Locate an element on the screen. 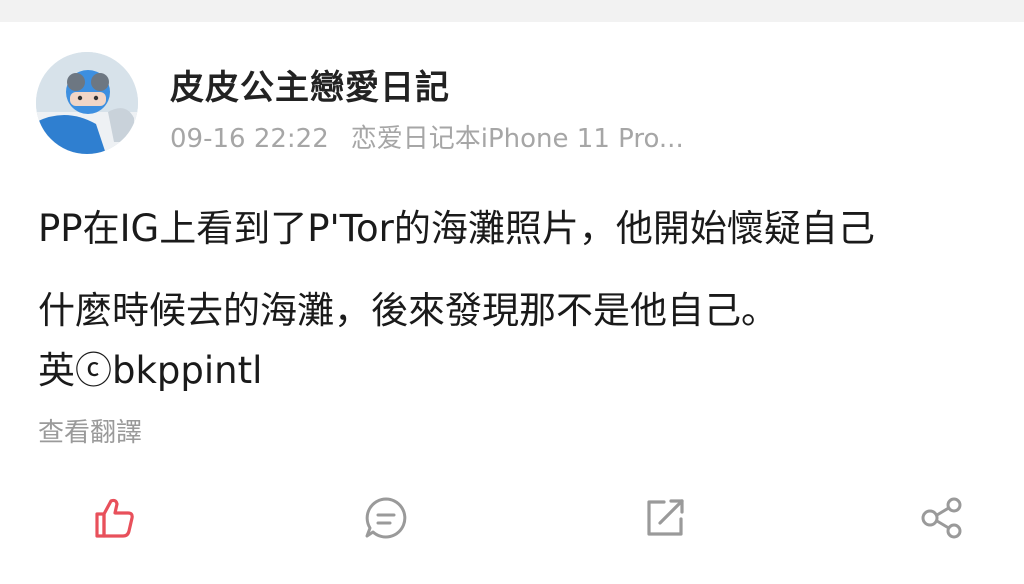 The height and width of the screenshot is (584, 1024). comment-button is located at coordinates (386, 518).